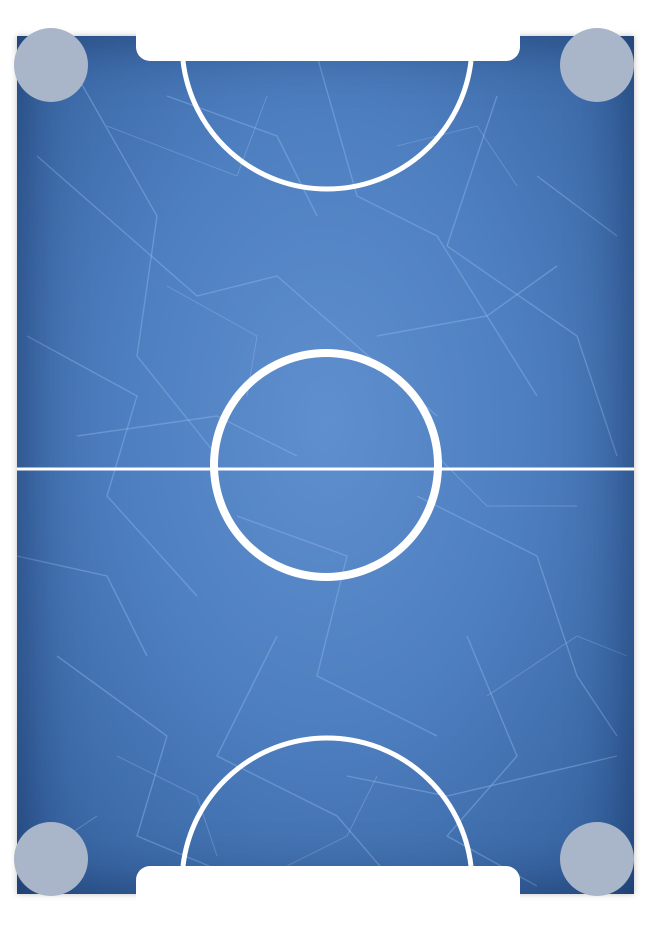  What do you see at coordinates (327, 126) in the screenshot?
I see `top-goal-crease` at bounding box center [327, 126].